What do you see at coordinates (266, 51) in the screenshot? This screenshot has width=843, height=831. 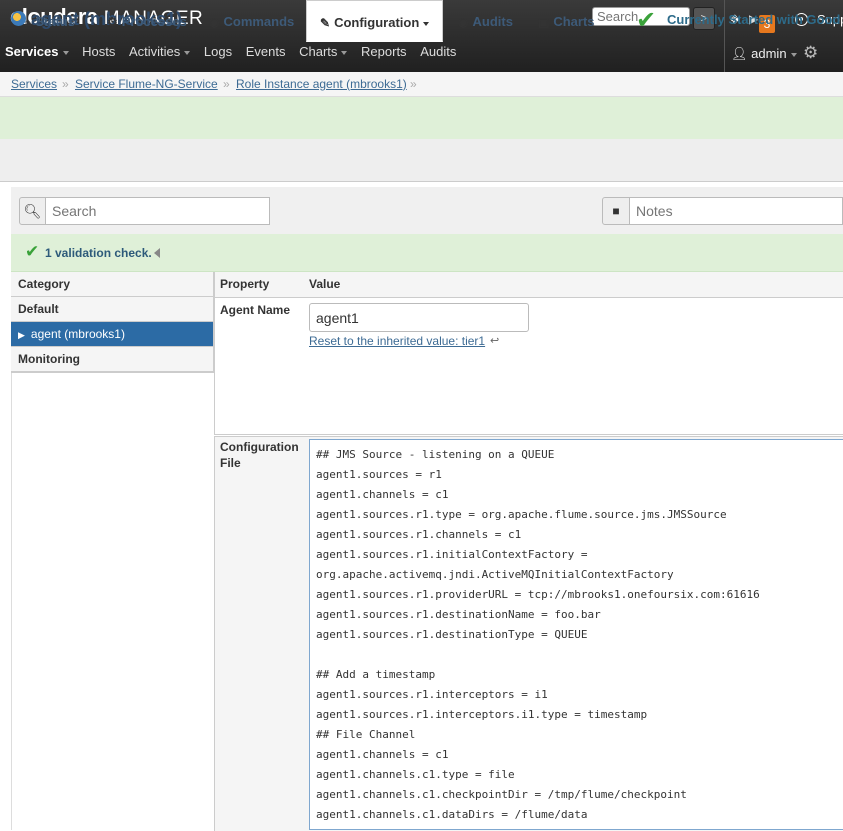 I see `nav-events: Events` at bounding box center [266, 51].